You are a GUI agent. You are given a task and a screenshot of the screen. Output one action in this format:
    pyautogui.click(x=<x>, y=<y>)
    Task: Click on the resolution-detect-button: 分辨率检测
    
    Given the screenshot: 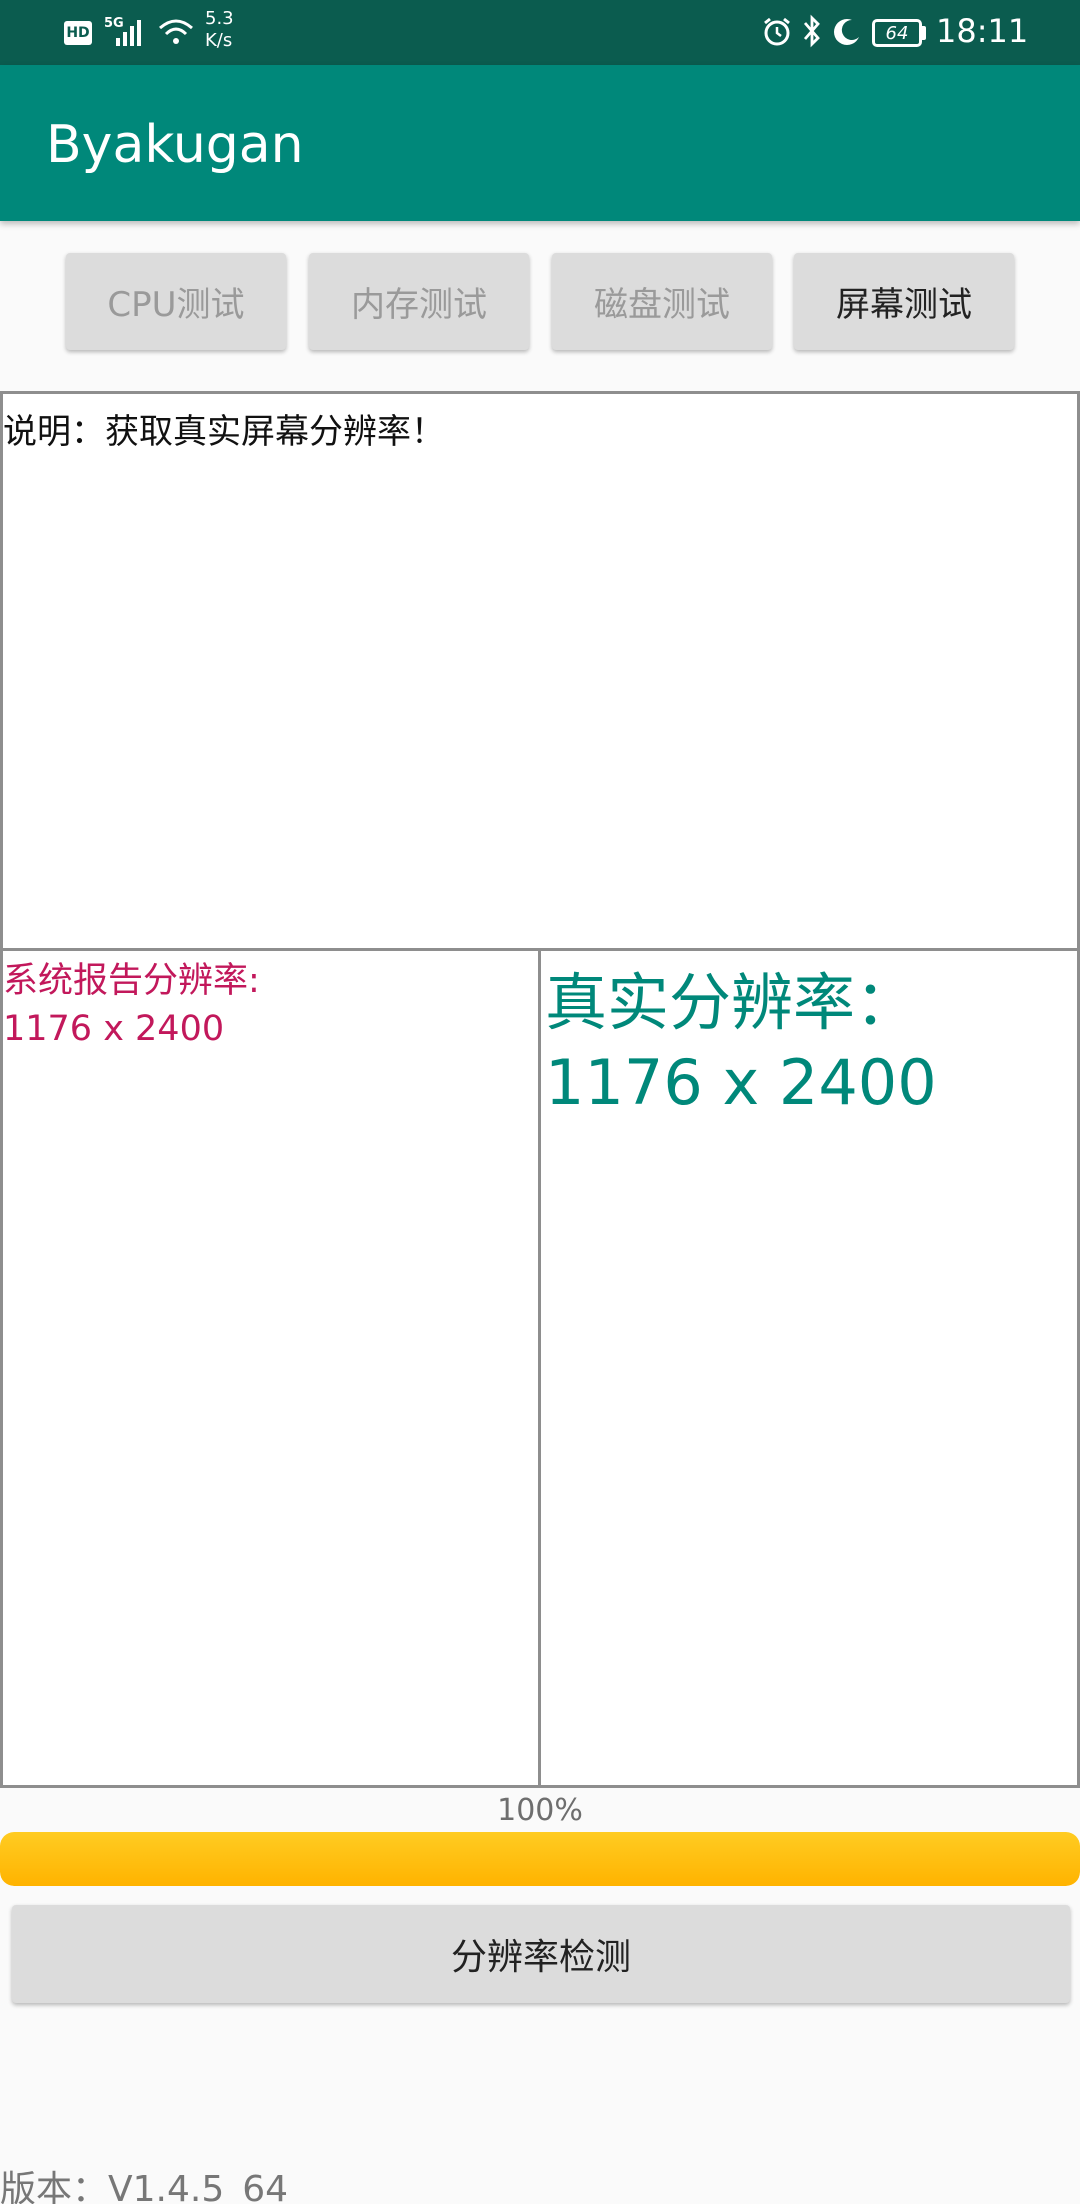 What is the action you would take?
    pyautogui.click(x=541, y=1954)
    